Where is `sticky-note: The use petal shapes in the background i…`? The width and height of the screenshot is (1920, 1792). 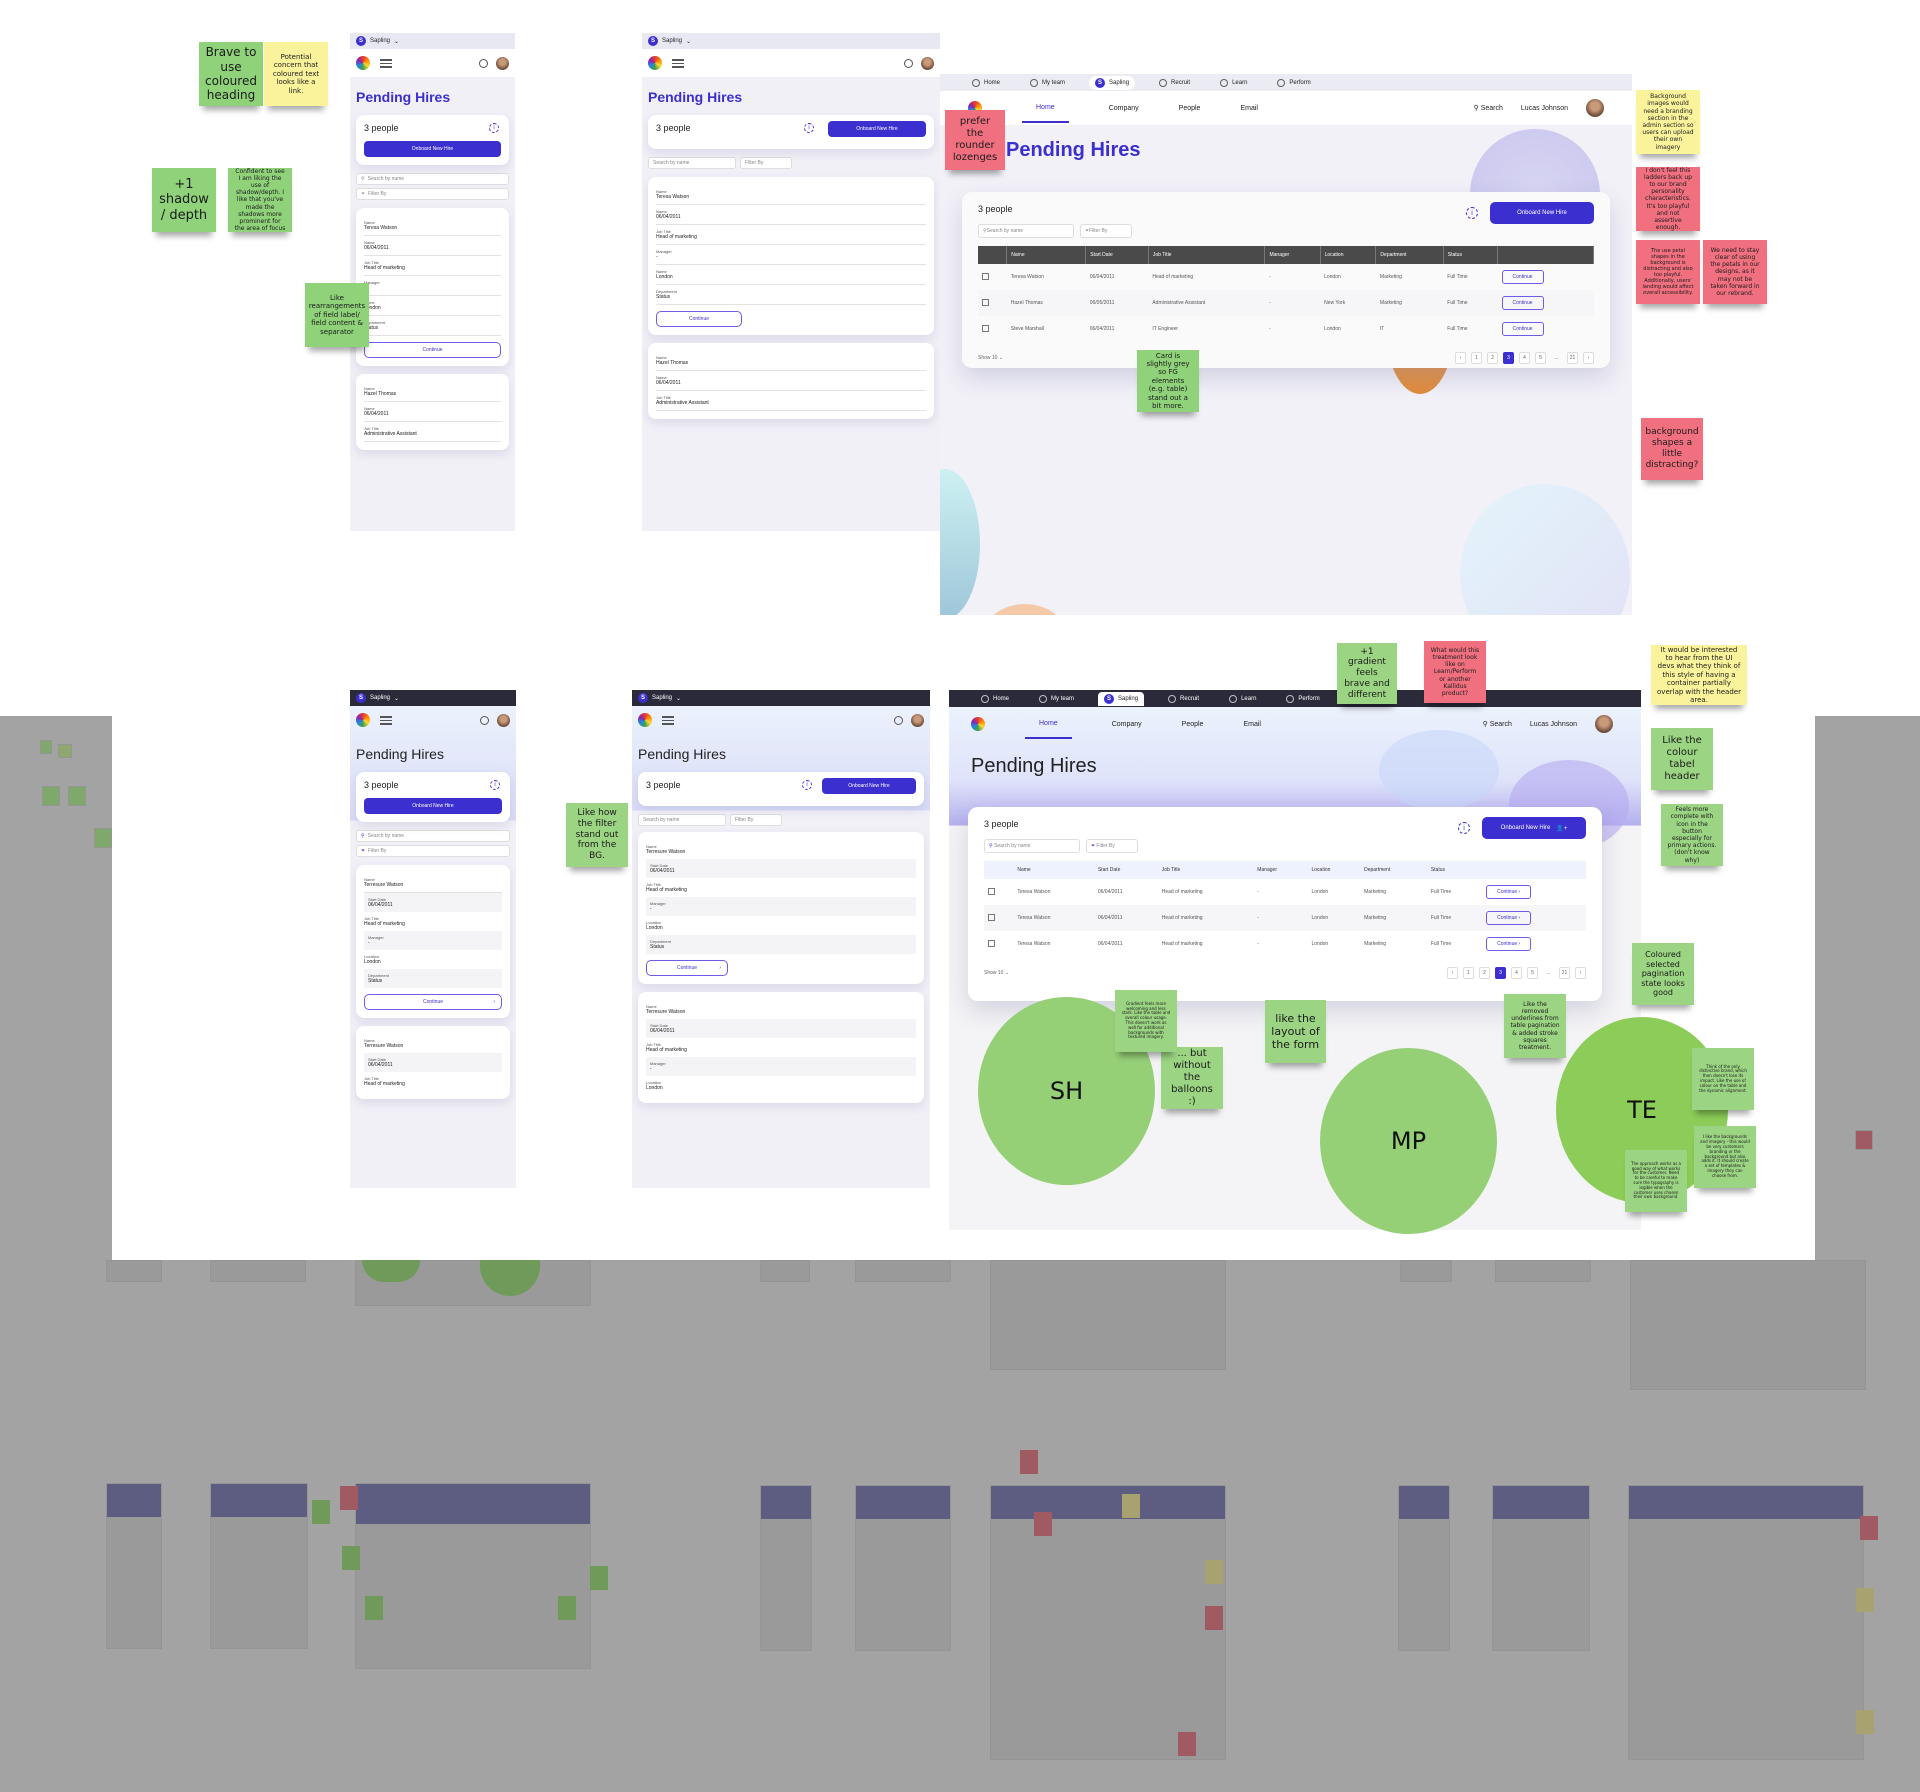
sticky-note: The use petal shapes in the background i… is located at coordinates (1668, 272).